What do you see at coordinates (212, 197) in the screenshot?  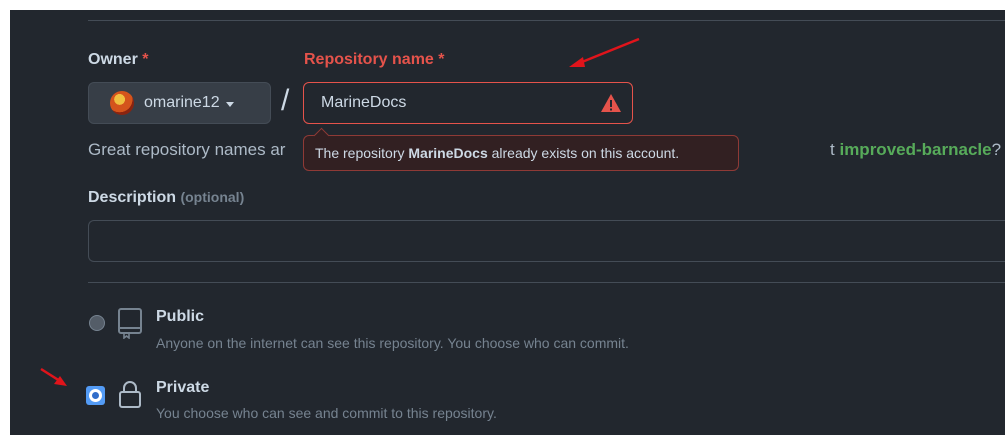 I see `optional-tag: (optional)` at bounding box center [212, 197].